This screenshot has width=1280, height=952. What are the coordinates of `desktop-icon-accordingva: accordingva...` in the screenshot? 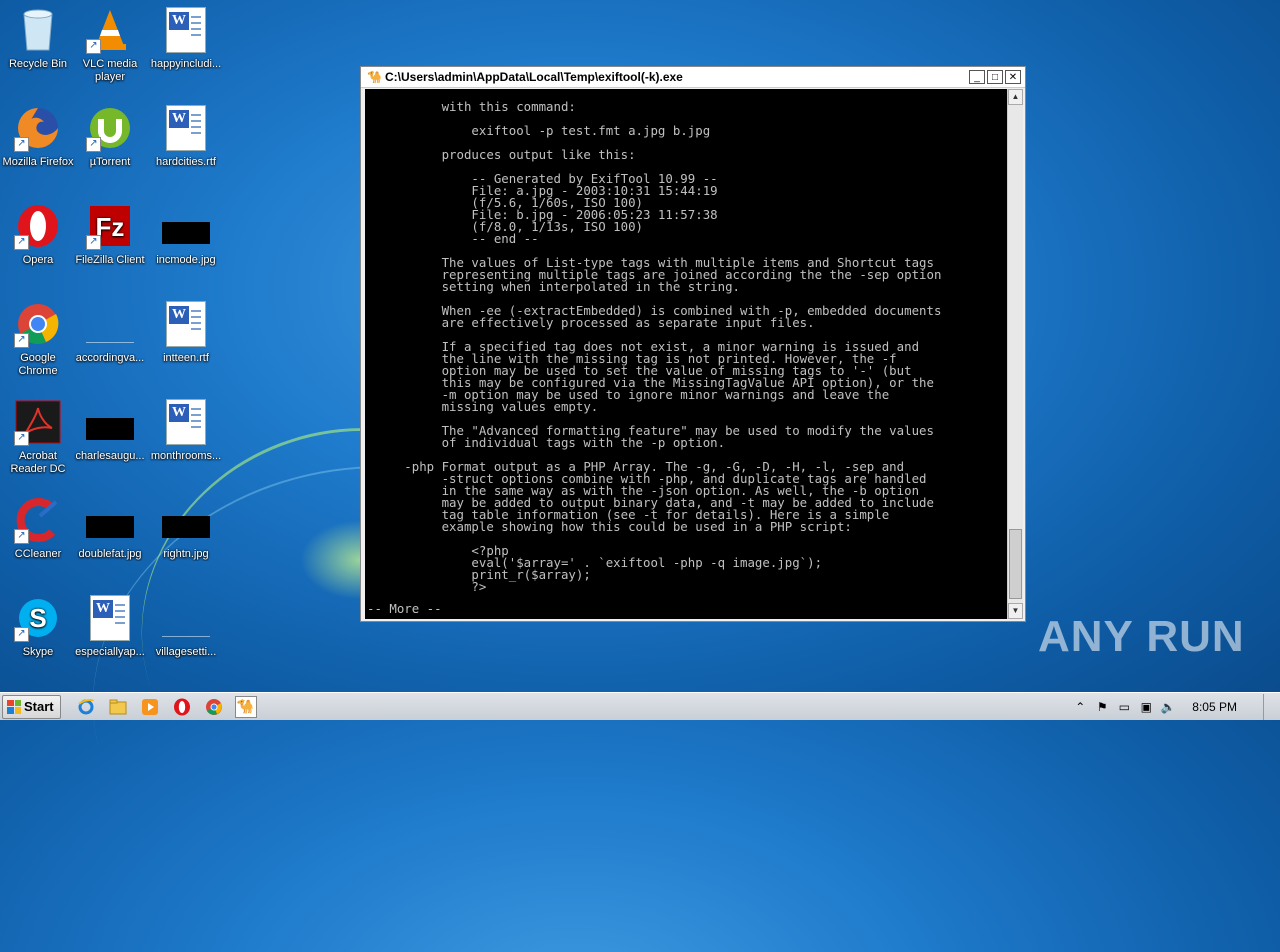 It's located at (110, 332).